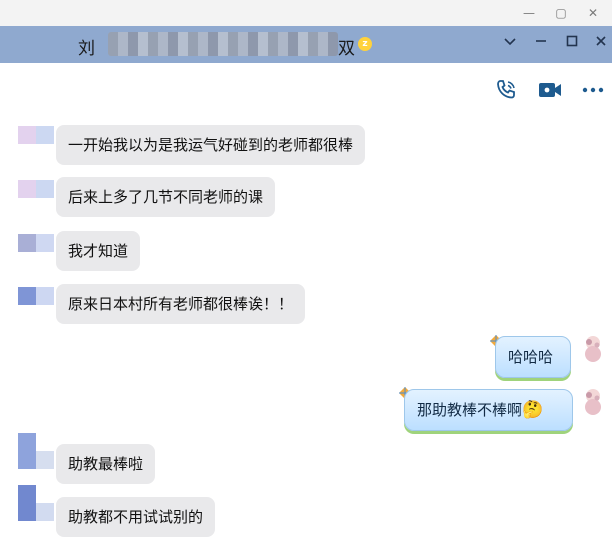 The image size is (612, 542). Describe the element at coordinates (365, 44) in the screenshot. I see `status-badge: z` at that location.